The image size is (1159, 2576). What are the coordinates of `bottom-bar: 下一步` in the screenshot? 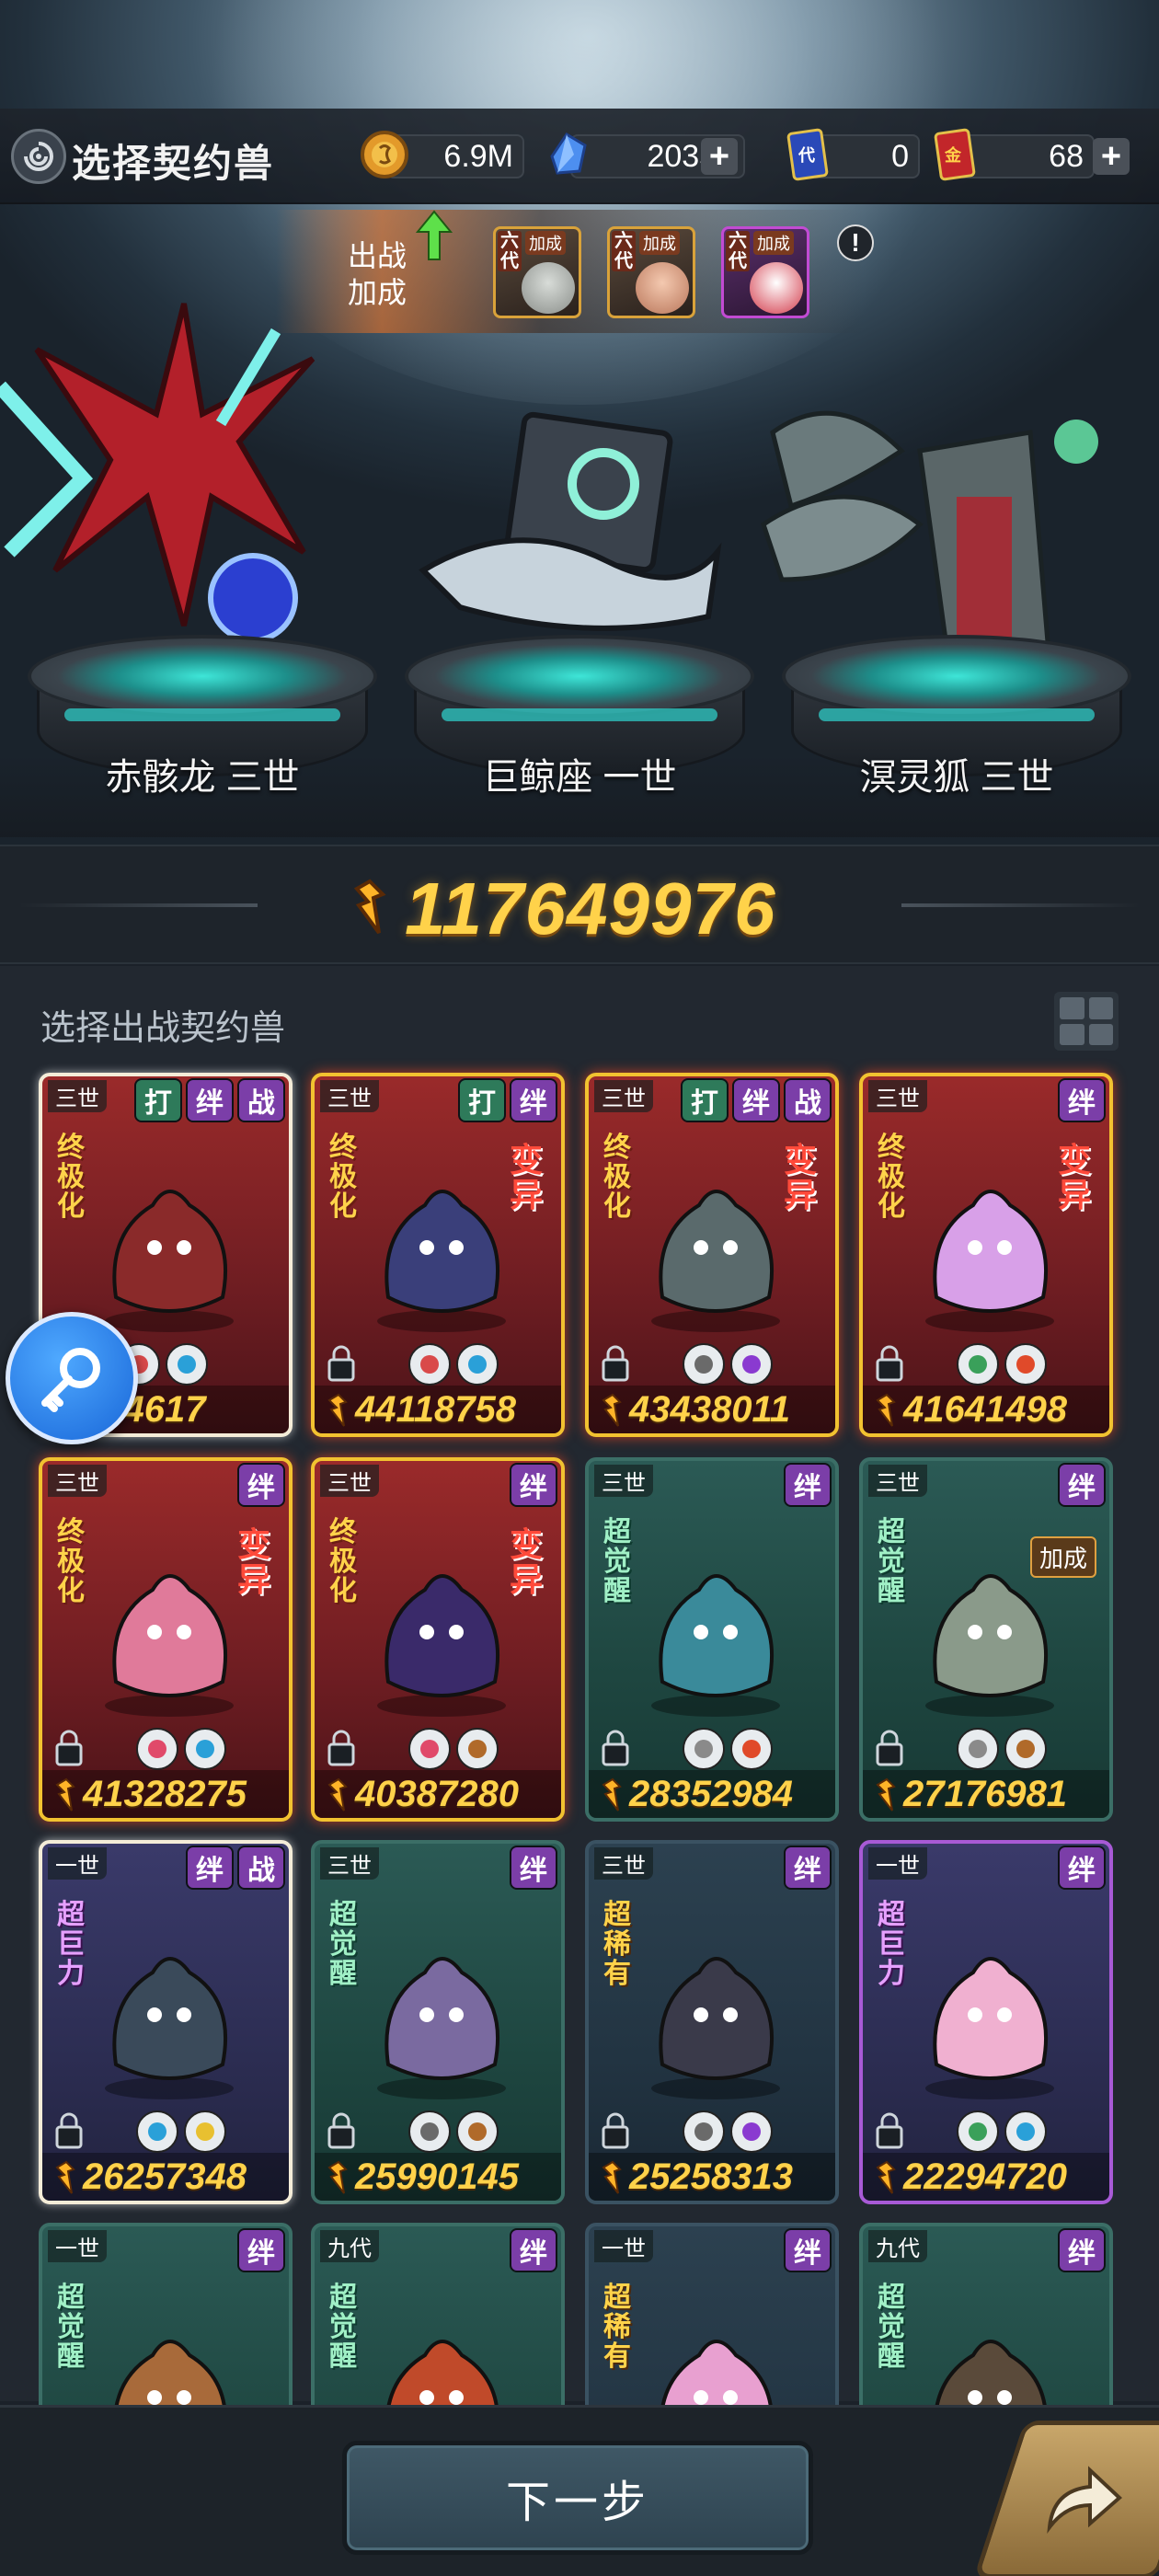 It's located at (579, 2490).